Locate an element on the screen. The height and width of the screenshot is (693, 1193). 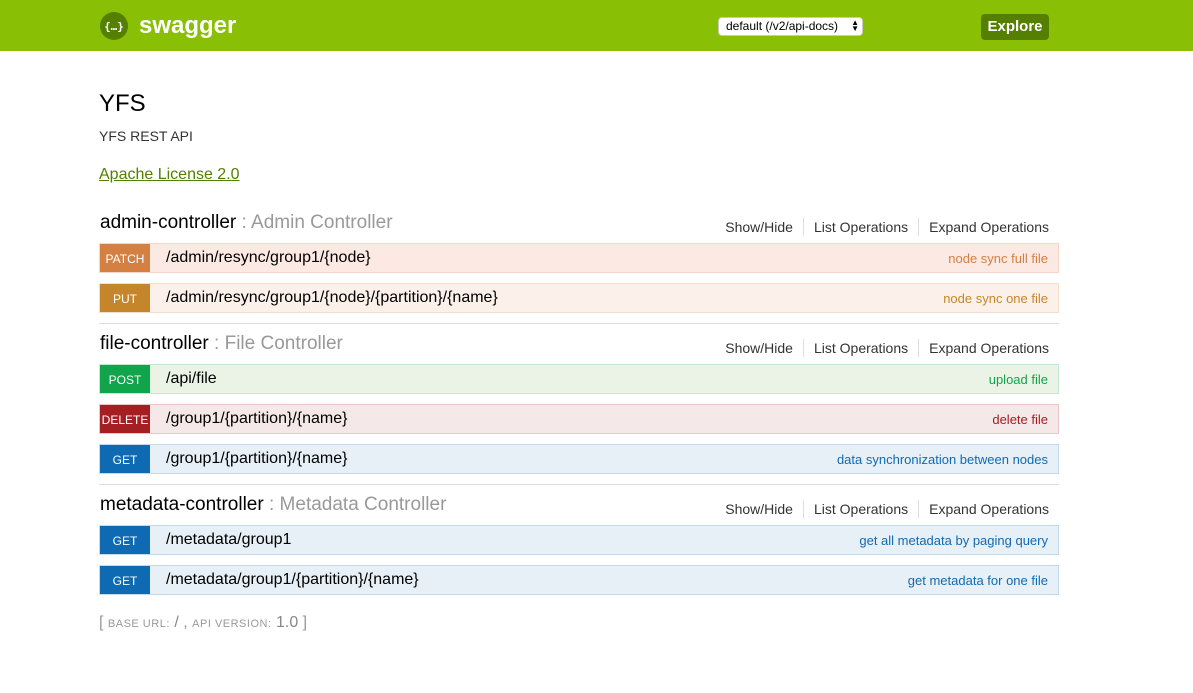
api-spec-select: default (/v2/api-docs) ▲ ▼ is located at coordinates (790, 26).